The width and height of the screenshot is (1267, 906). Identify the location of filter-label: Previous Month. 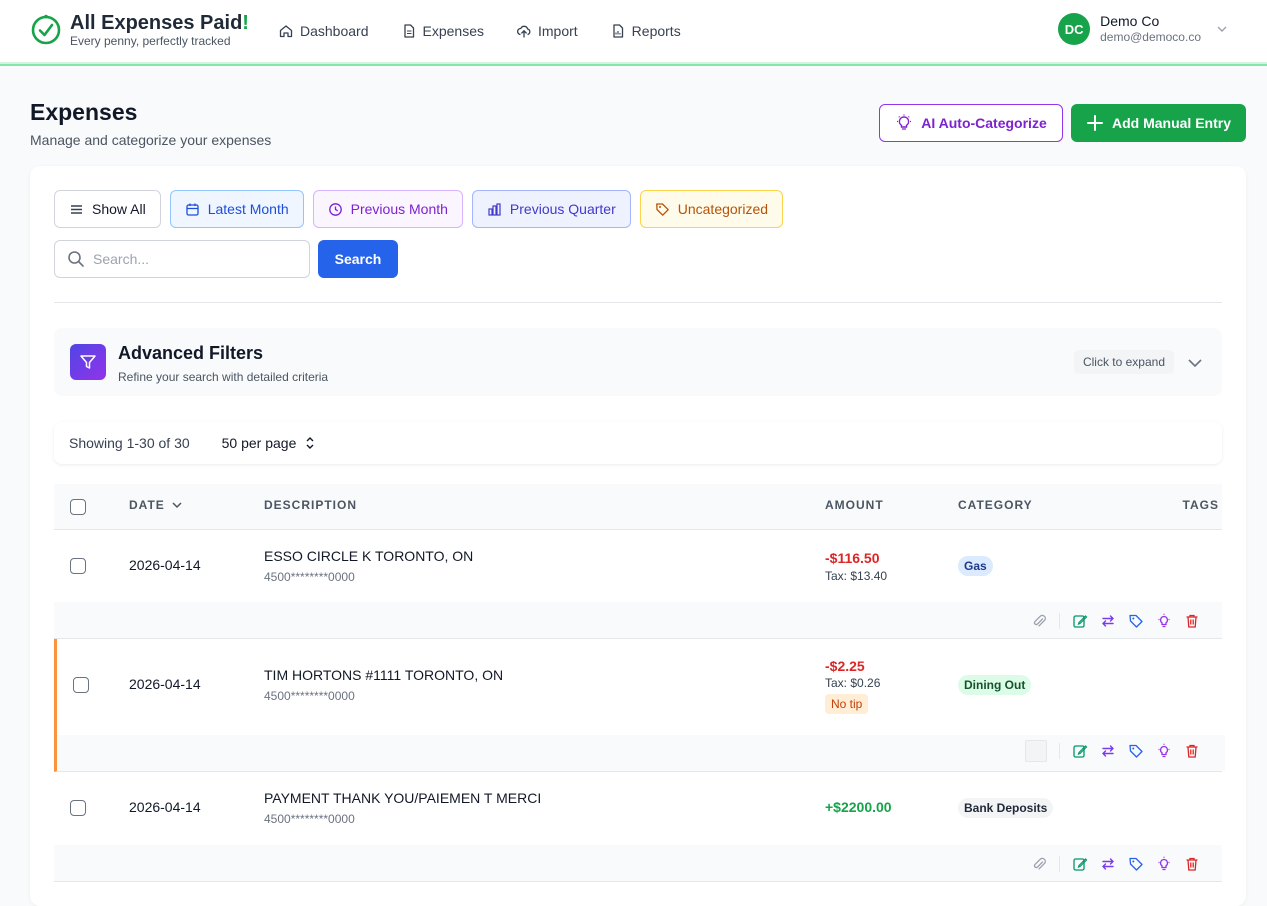
(399, 209).